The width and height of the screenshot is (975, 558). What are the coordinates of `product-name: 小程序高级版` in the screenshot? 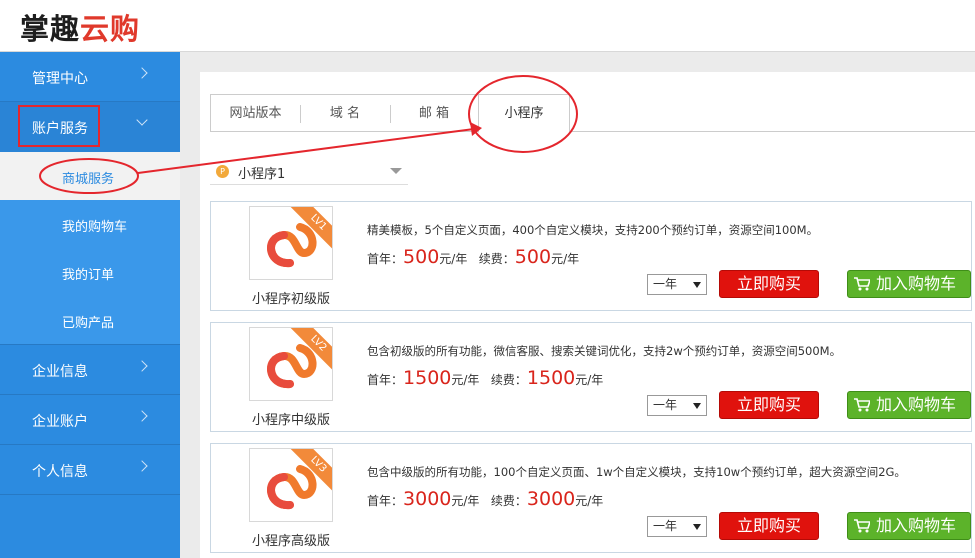 It's located at (290, 541).